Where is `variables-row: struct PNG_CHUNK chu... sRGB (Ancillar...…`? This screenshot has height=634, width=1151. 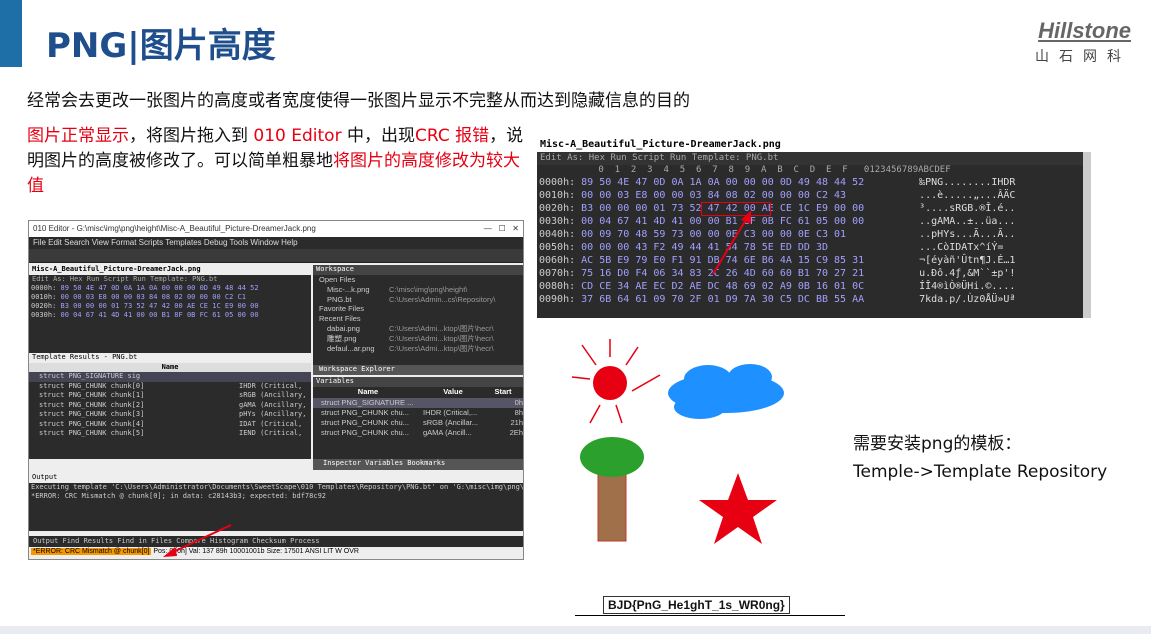 variables-row: struct PNG_CHUNK chu... sRGB (Ancillar...… is located at coordinates (418, 423).